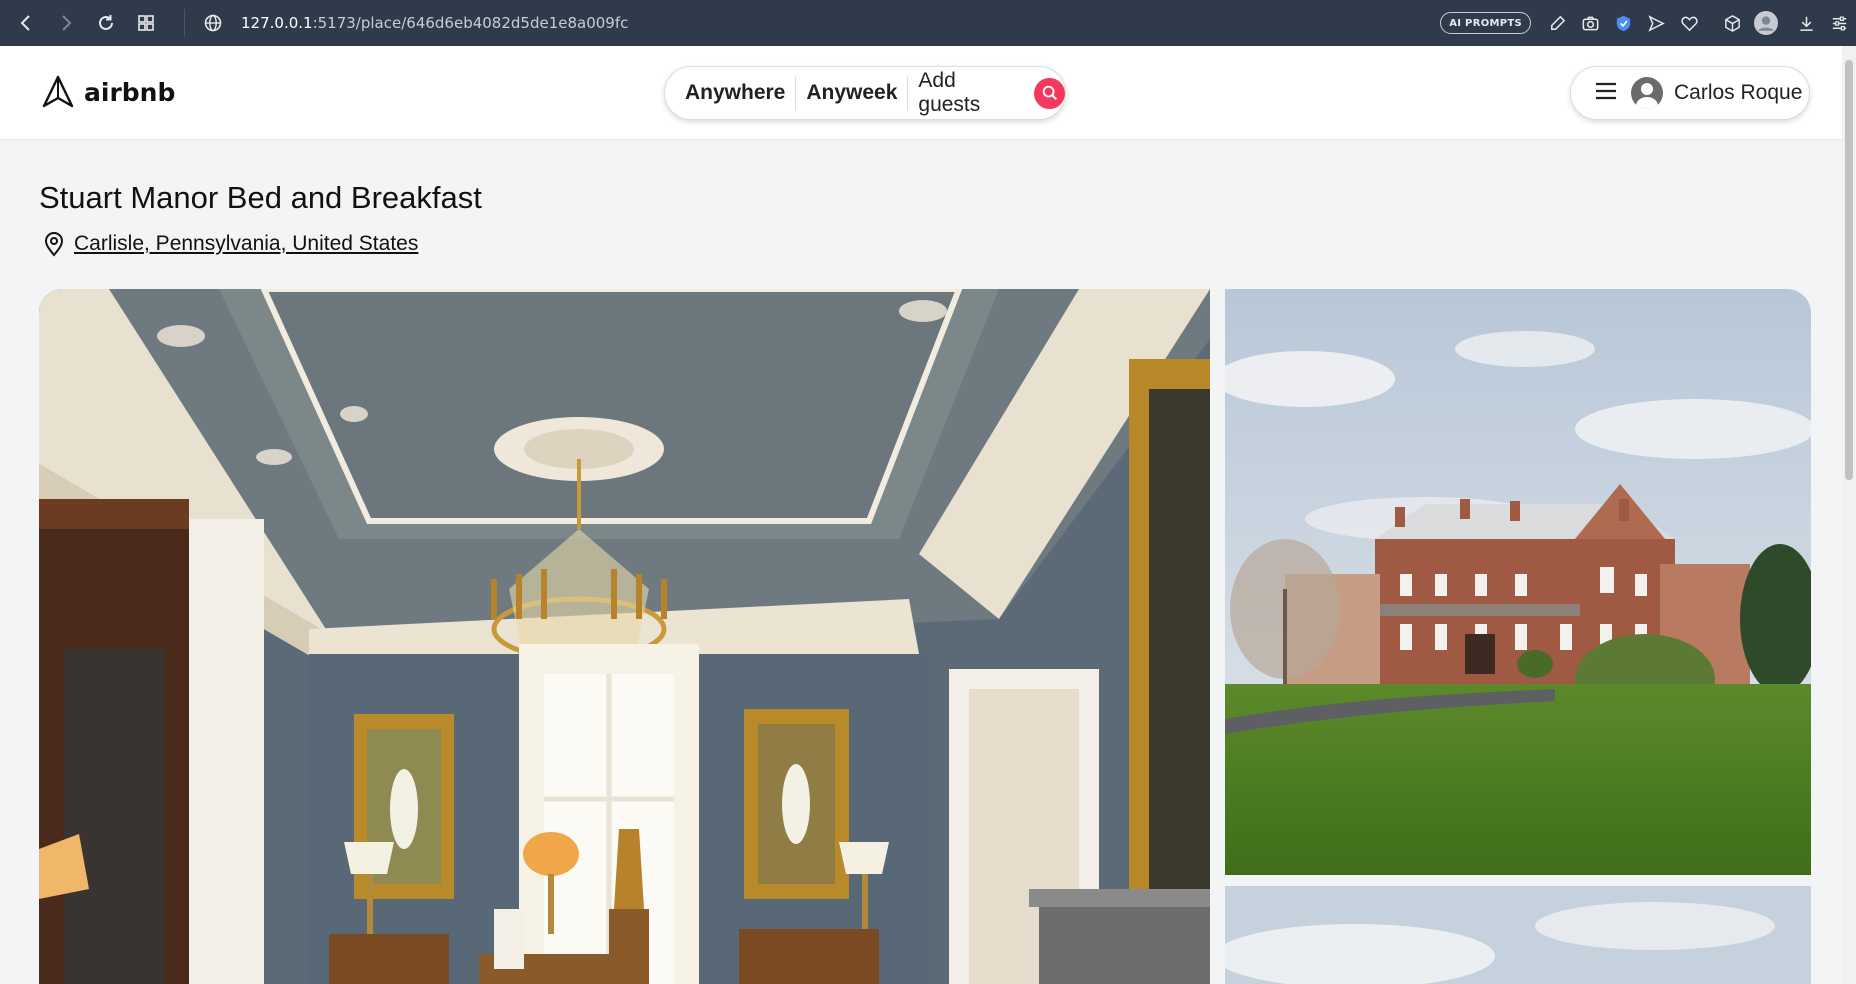  Describe the element at coordinates (1485, 23) in the screenshot. I see `ai-prompts-button: AI PROMPTS` at that location.